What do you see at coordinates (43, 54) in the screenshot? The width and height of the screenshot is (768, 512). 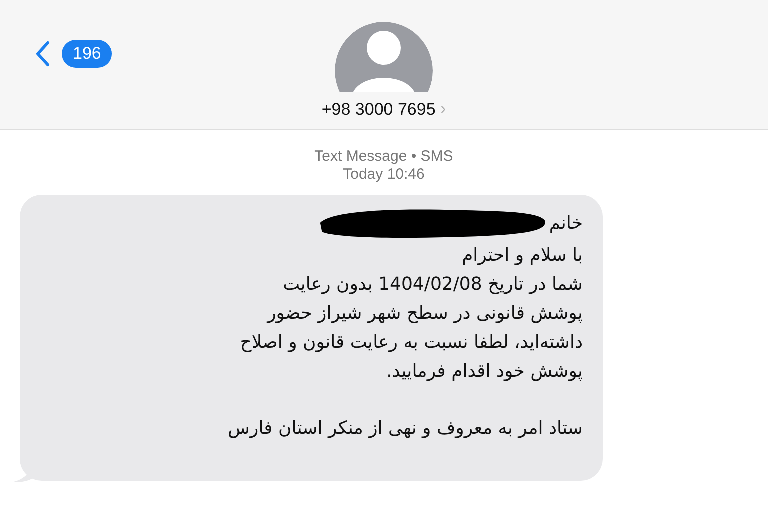 I see `back-icon` at bounding box center [43, 54].